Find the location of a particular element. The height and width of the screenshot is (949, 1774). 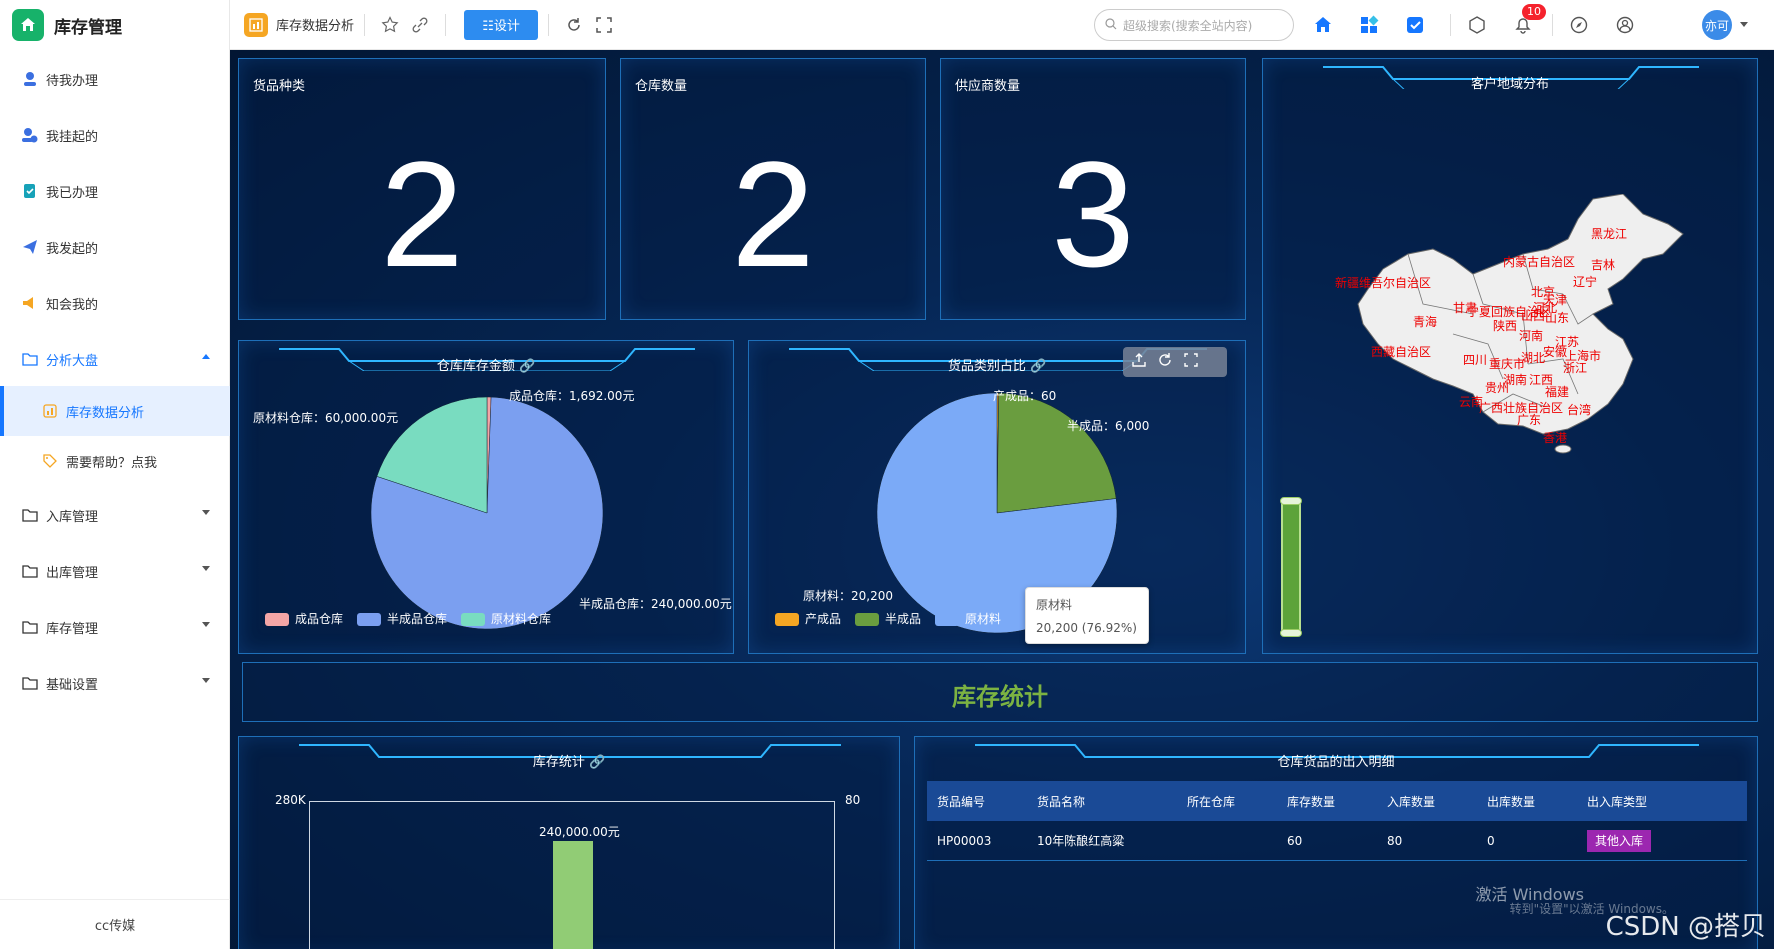

map-label: 浙江 is located at coordinates (1575, 368).